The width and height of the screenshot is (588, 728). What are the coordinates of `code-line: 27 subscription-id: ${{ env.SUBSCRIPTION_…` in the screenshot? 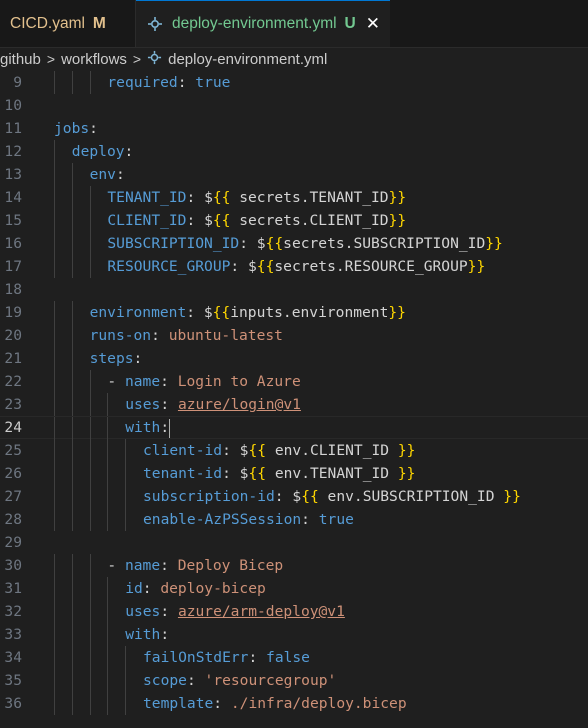 It's located at (294, 496).